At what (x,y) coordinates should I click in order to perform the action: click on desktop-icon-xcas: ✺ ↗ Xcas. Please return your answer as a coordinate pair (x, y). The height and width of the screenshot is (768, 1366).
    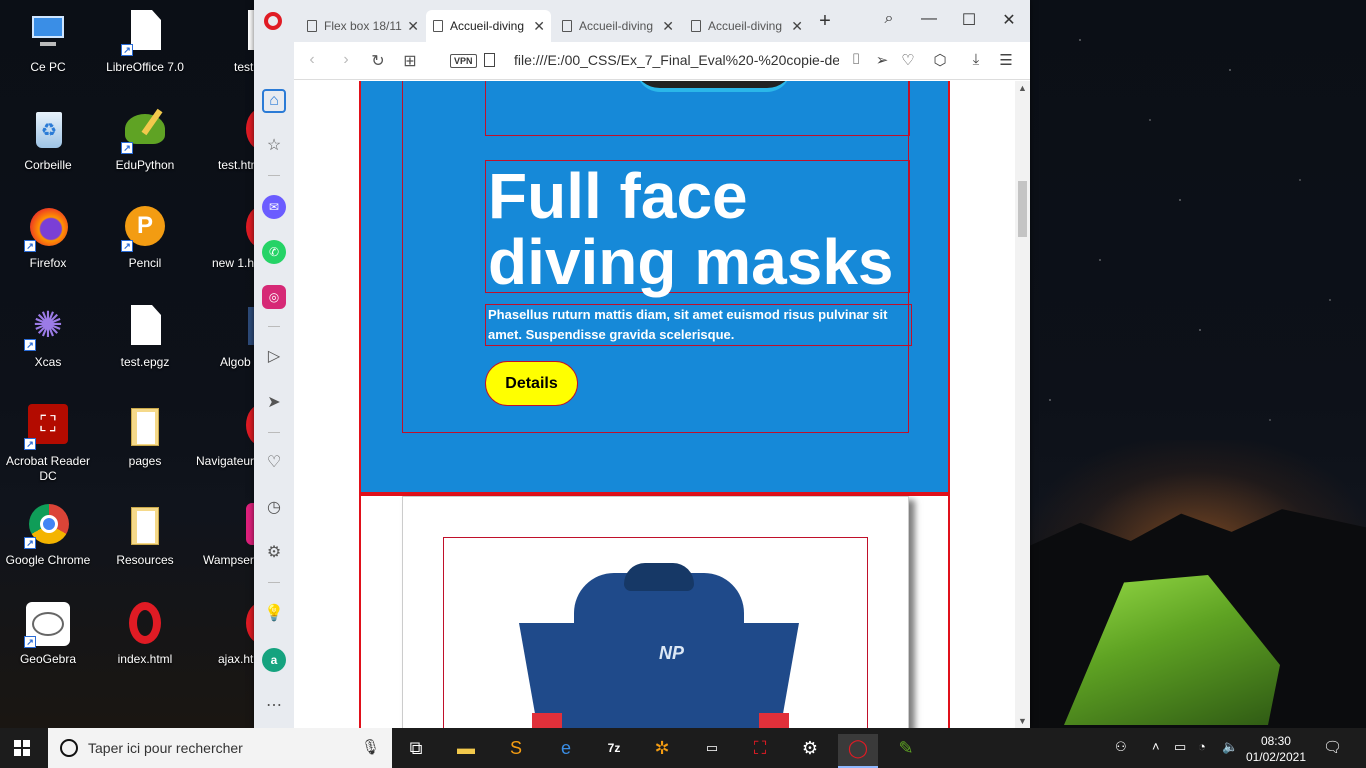
    Looking at the image, I should click on (48, 337).